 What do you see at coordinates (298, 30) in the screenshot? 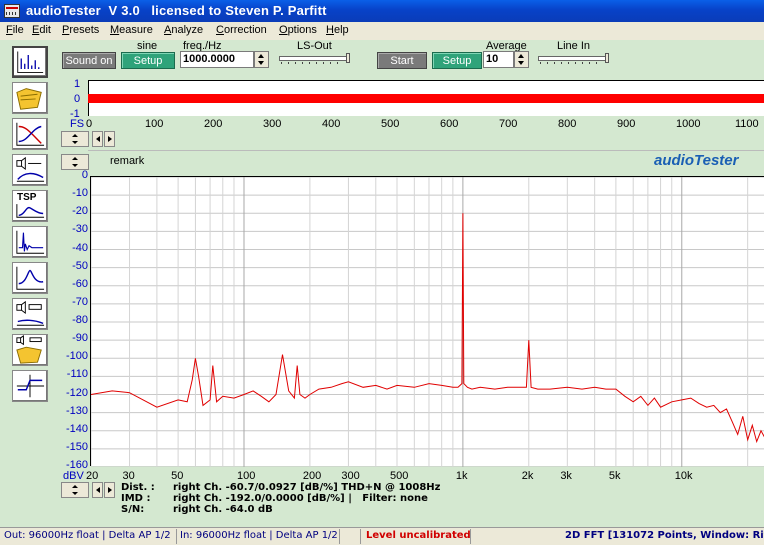
I see `menu-options: Options` at bounding box center [298, 30].